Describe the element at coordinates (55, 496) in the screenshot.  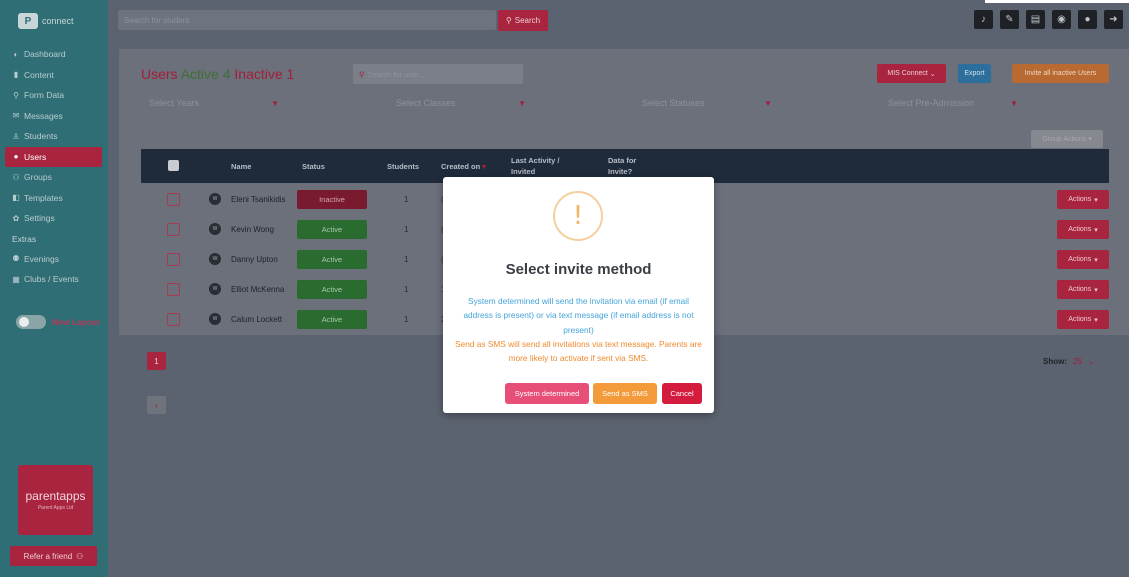
I see `parentapps-name: parentapps` at that location.